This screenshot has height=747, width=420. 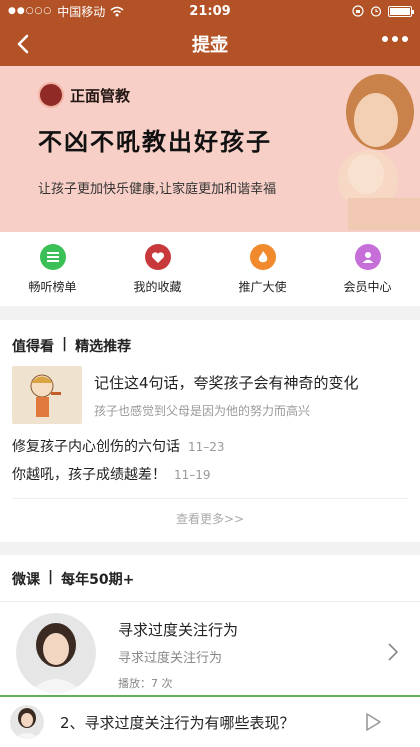 What do you see at coordinates (376, 11) in the screenshot?
I see `alarm-icon` at bounding box center [376, 11].